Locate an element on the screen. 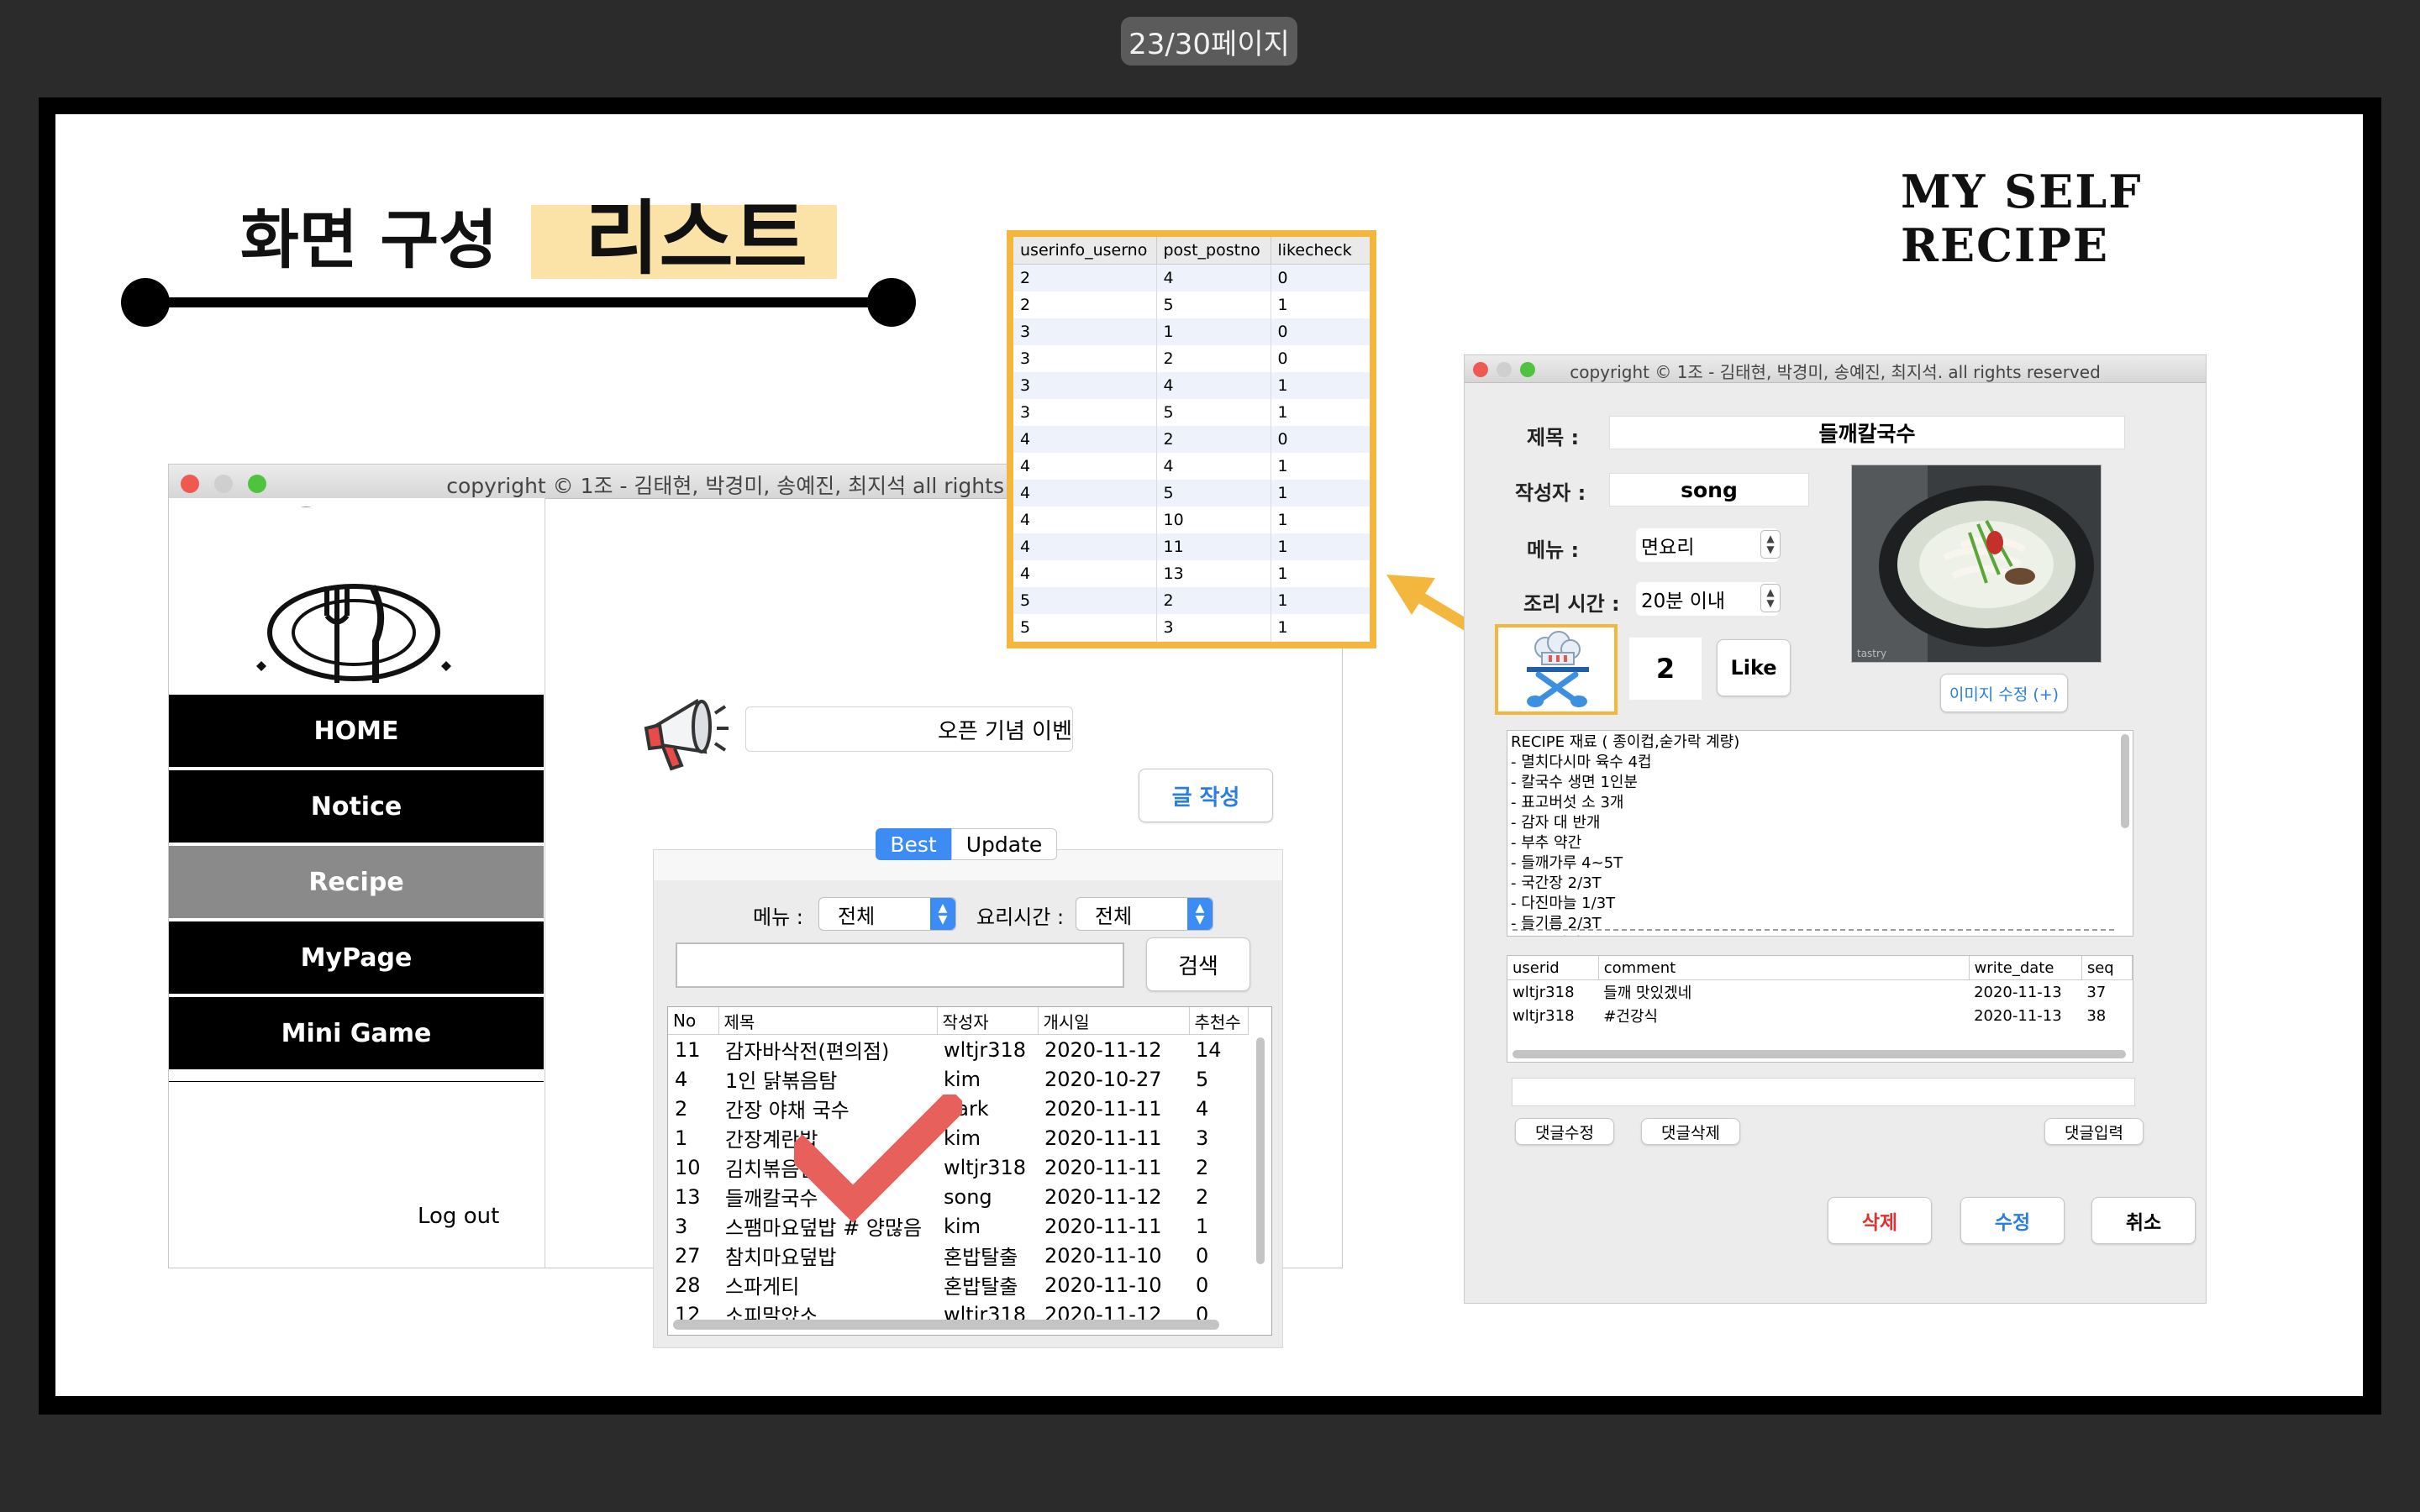 This screenshot has width=2420, height=1512. table-row: 521 is located at coordinates (1192, 600).